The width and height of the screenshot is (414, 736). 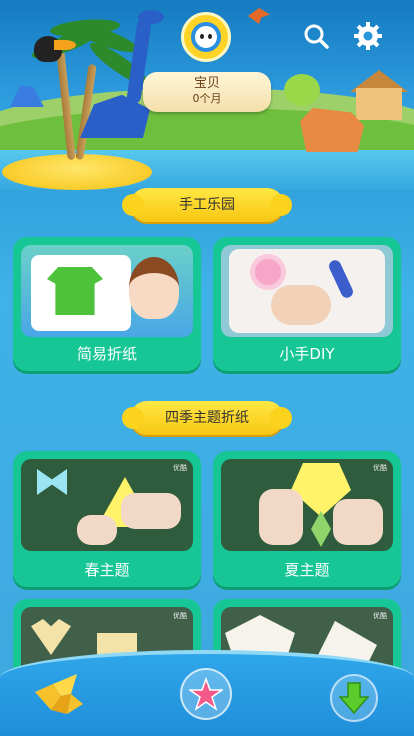 I want to click on card-label: 夏主题, so click(x=307, y=570).